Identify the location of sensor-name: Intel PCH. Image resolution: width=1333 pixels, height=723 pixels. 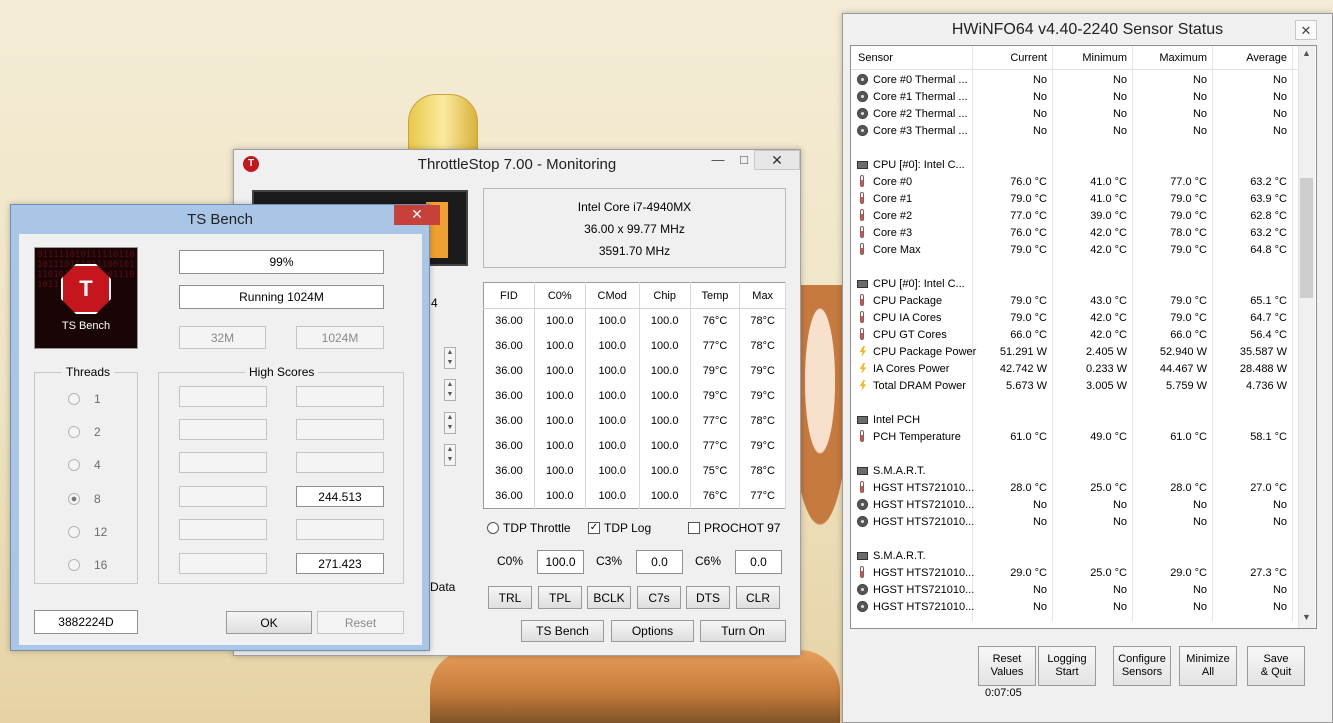
(897, 419).